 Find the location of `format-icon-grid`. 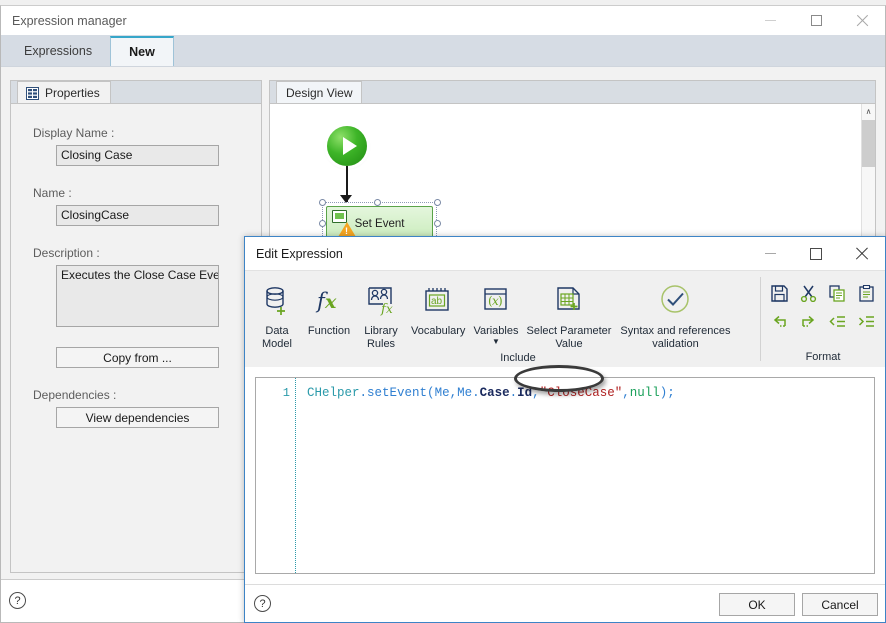

format-icon-grid is located at coordinates (823, 307).